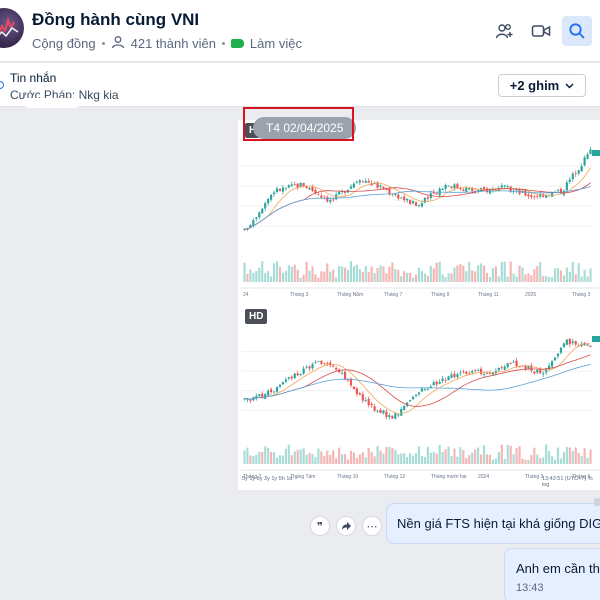 This screenshot has width=600, height=600. I want to click on more-button: ⋯, so click(372, 526).